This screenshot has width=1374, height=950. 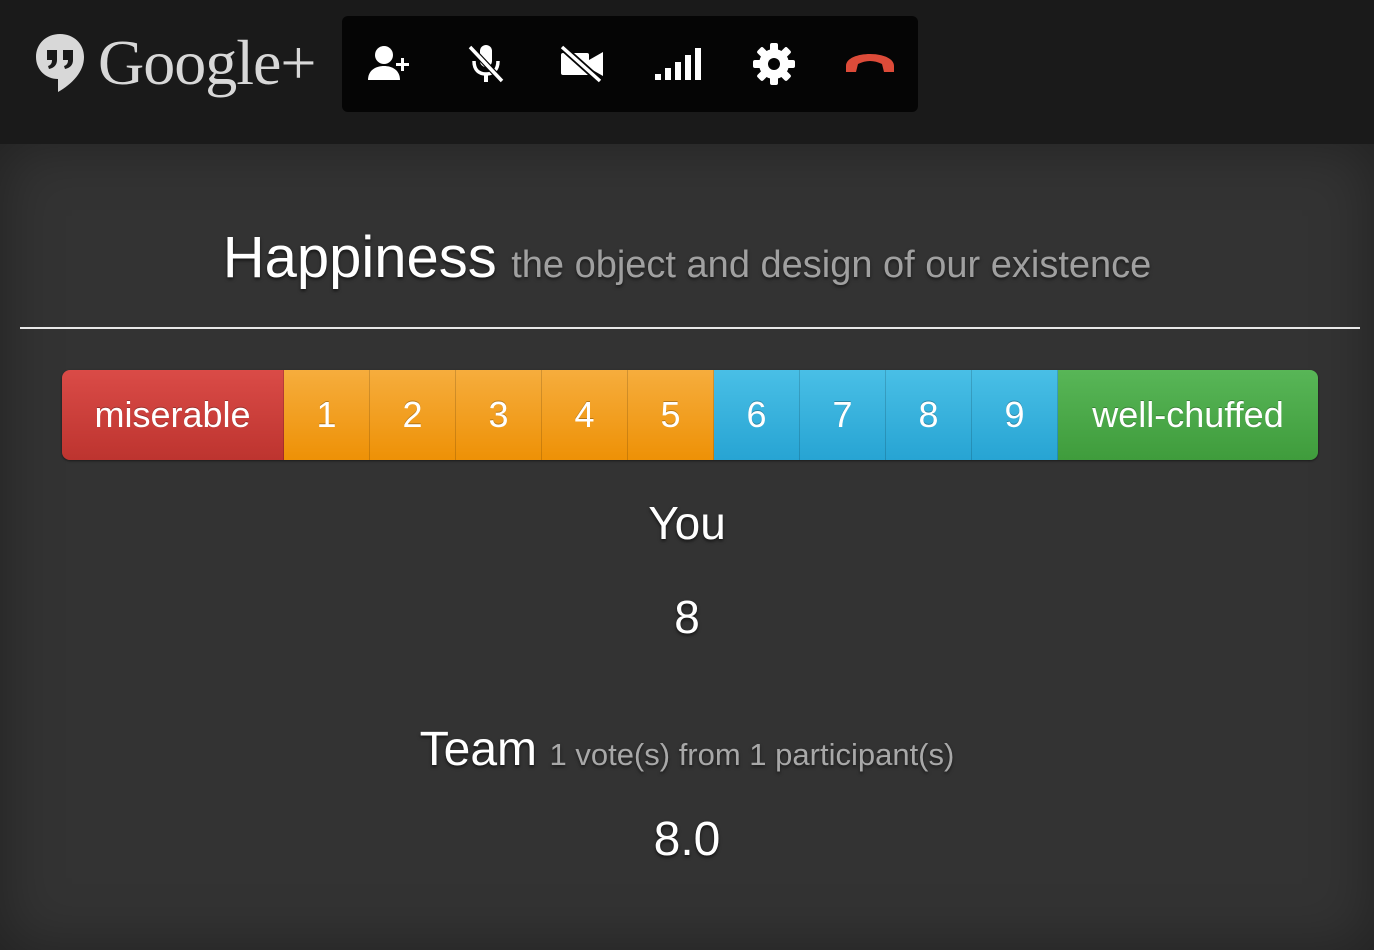 What do you see at coordinates (687, 523) in the screenshot?
I see `your-score-label: You` at bounding box center [687, 523].